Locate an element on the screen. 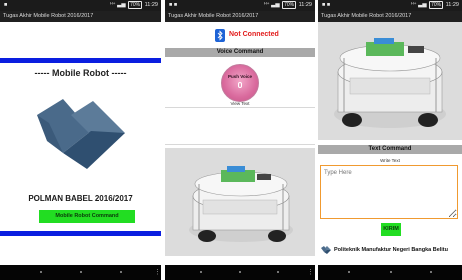  status-bar: ■ ᴴ⁺ ▃▅ 70% 11:29 is located at coordinates (80, 5).